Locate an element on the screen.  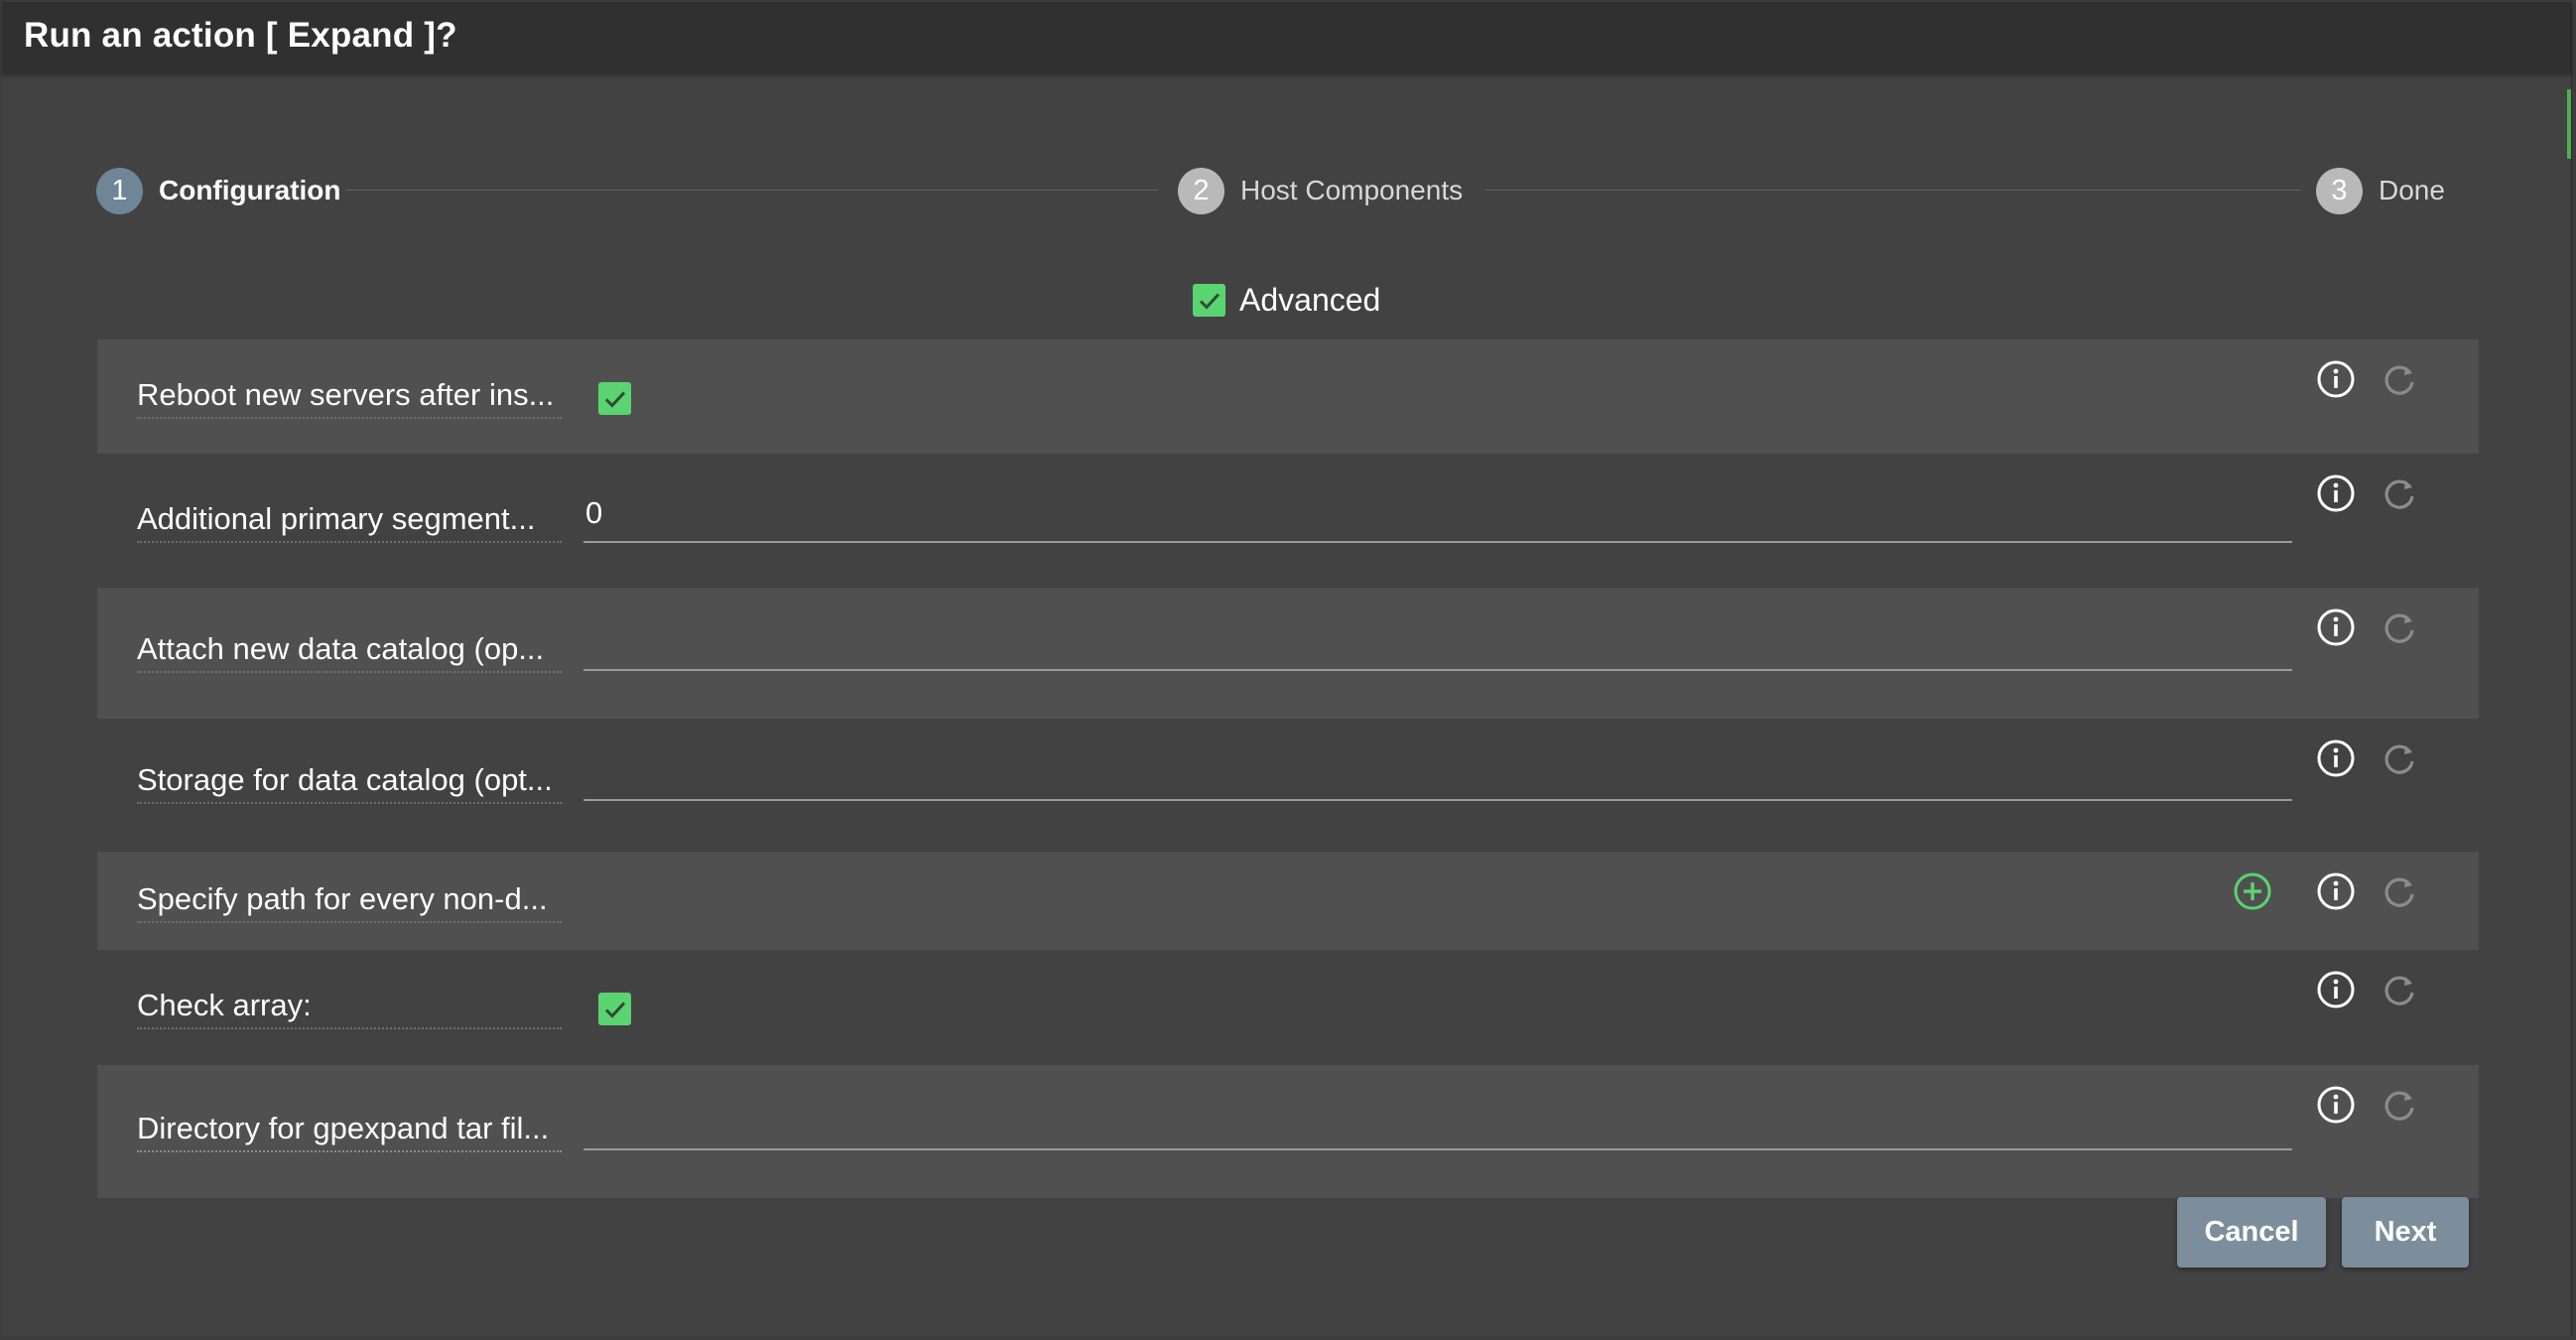
step-label-done: Done is located at coordinates (2412, 190).